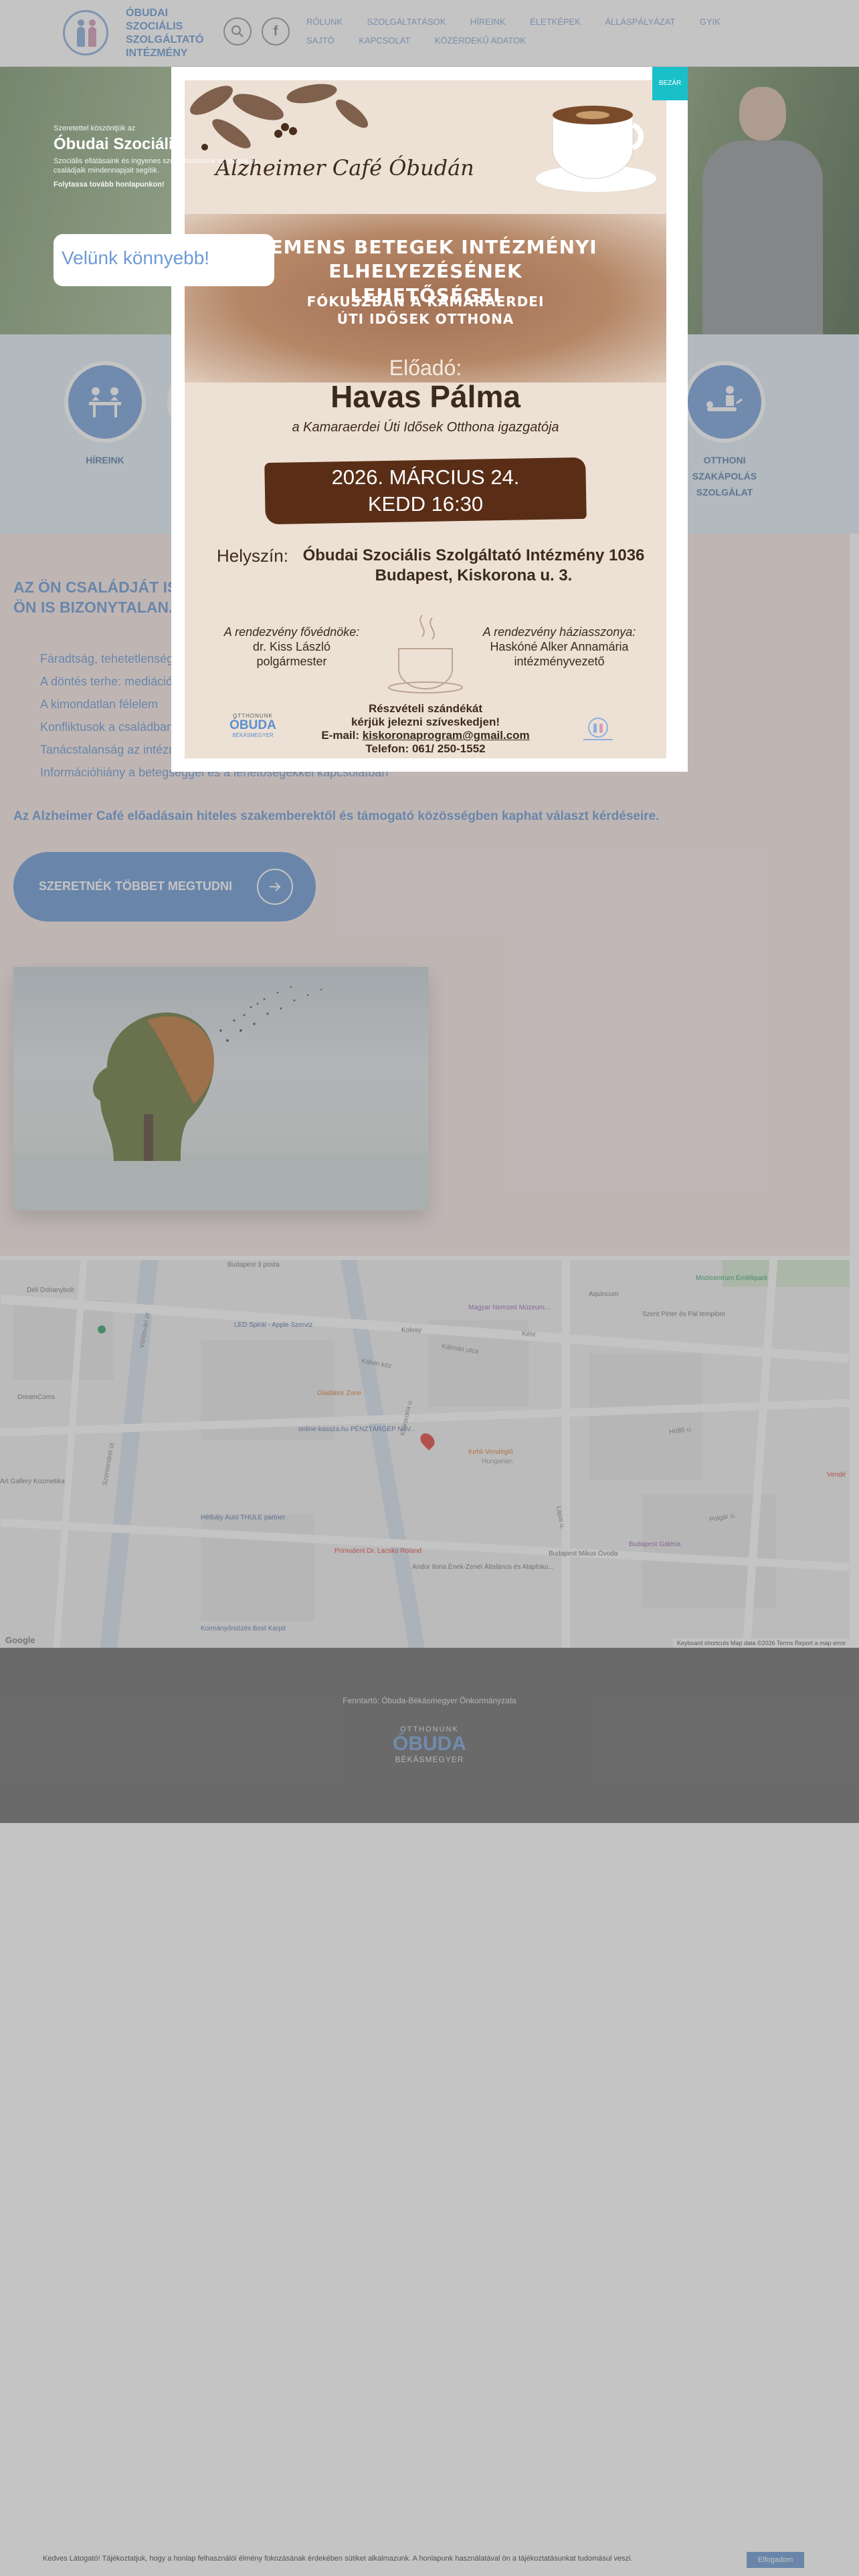  Describe the element at coordinates (426, 491) in the screenshot. I see `poster-date: 2026. MÁRCIUS 24. KEDD 16:30` at that location.